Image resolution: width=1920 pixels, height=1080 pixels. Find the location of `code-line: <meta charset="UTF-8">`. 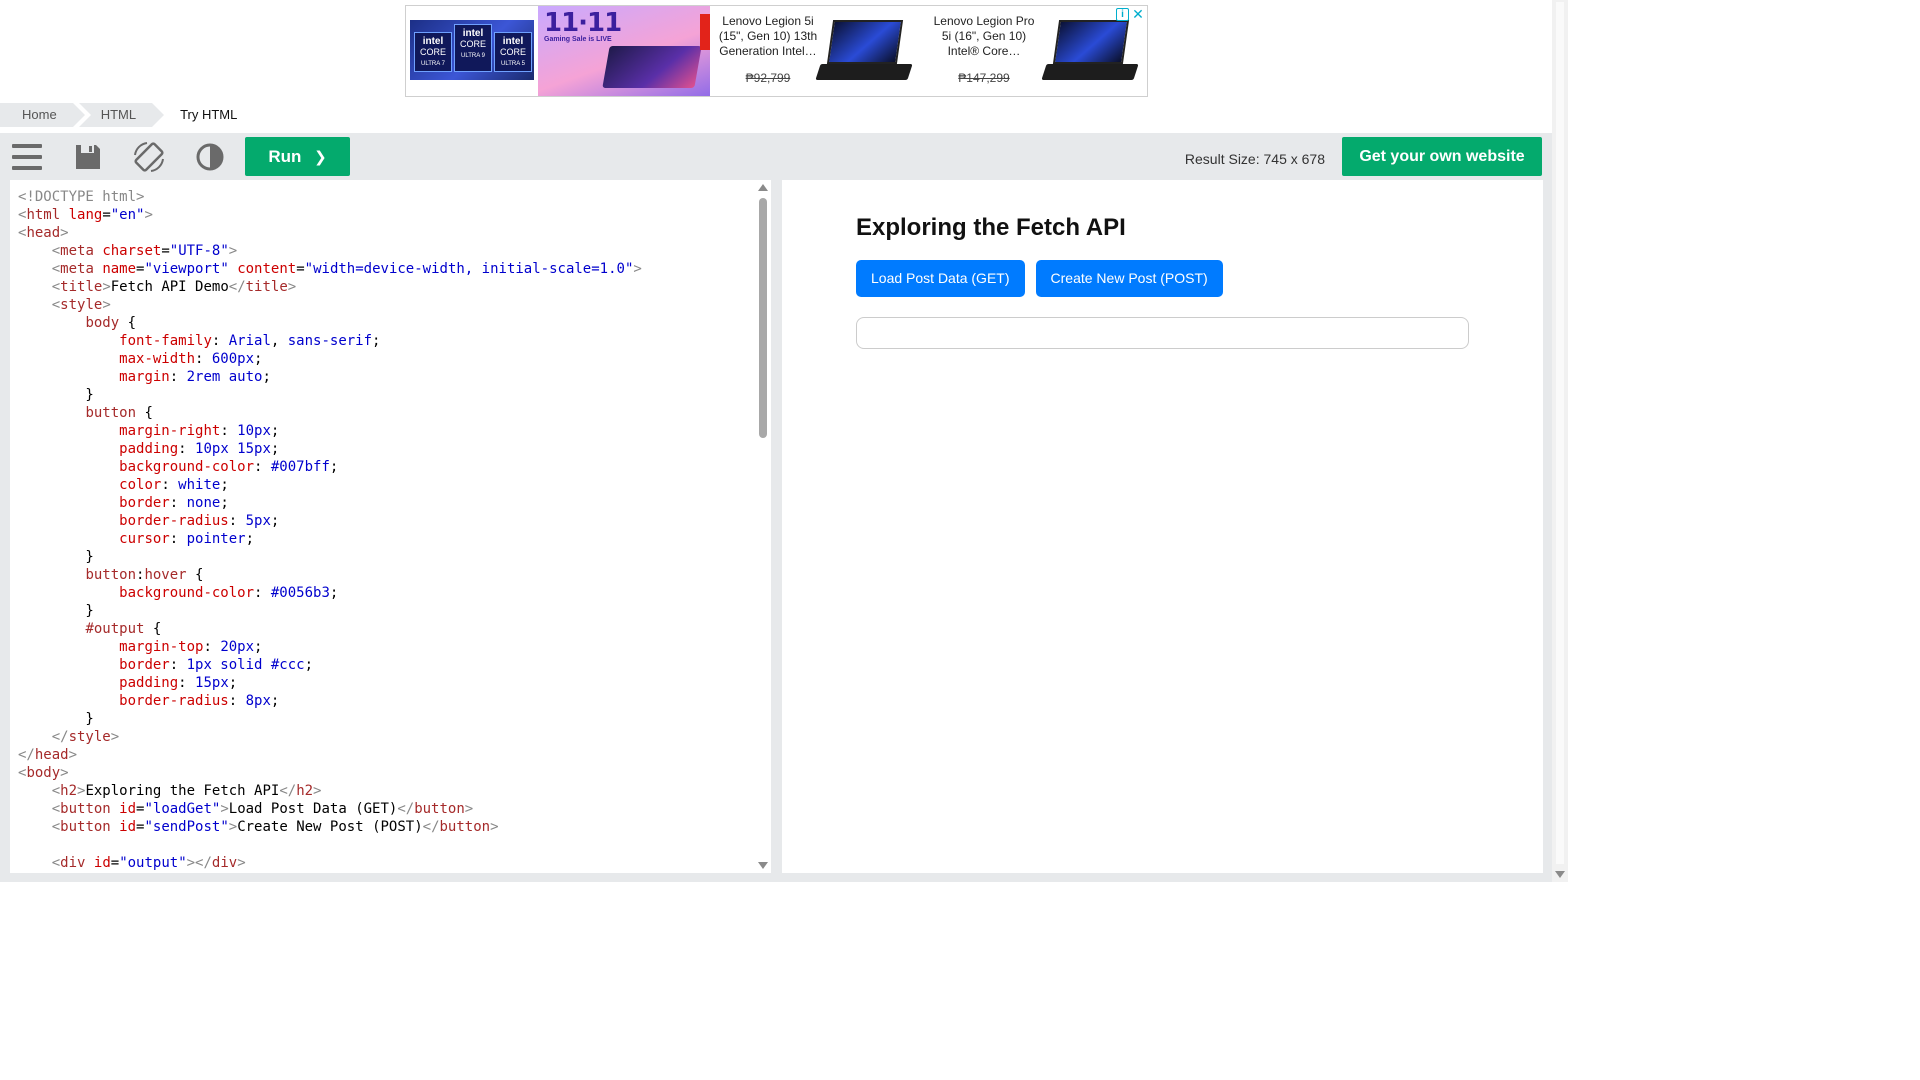

code-line: <meta charset="UTF-8"> is located at coordinates (330, 251).